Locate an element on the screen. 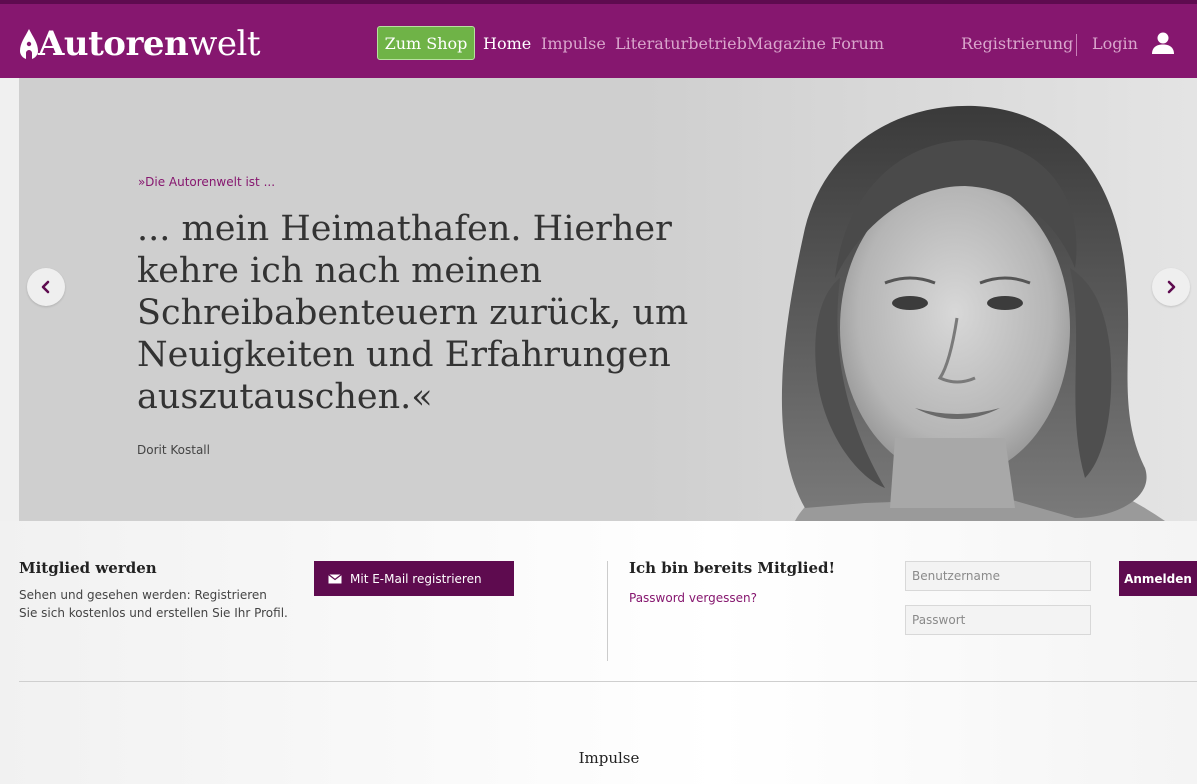  login-link: Login is located at coordinates (1115, 43).